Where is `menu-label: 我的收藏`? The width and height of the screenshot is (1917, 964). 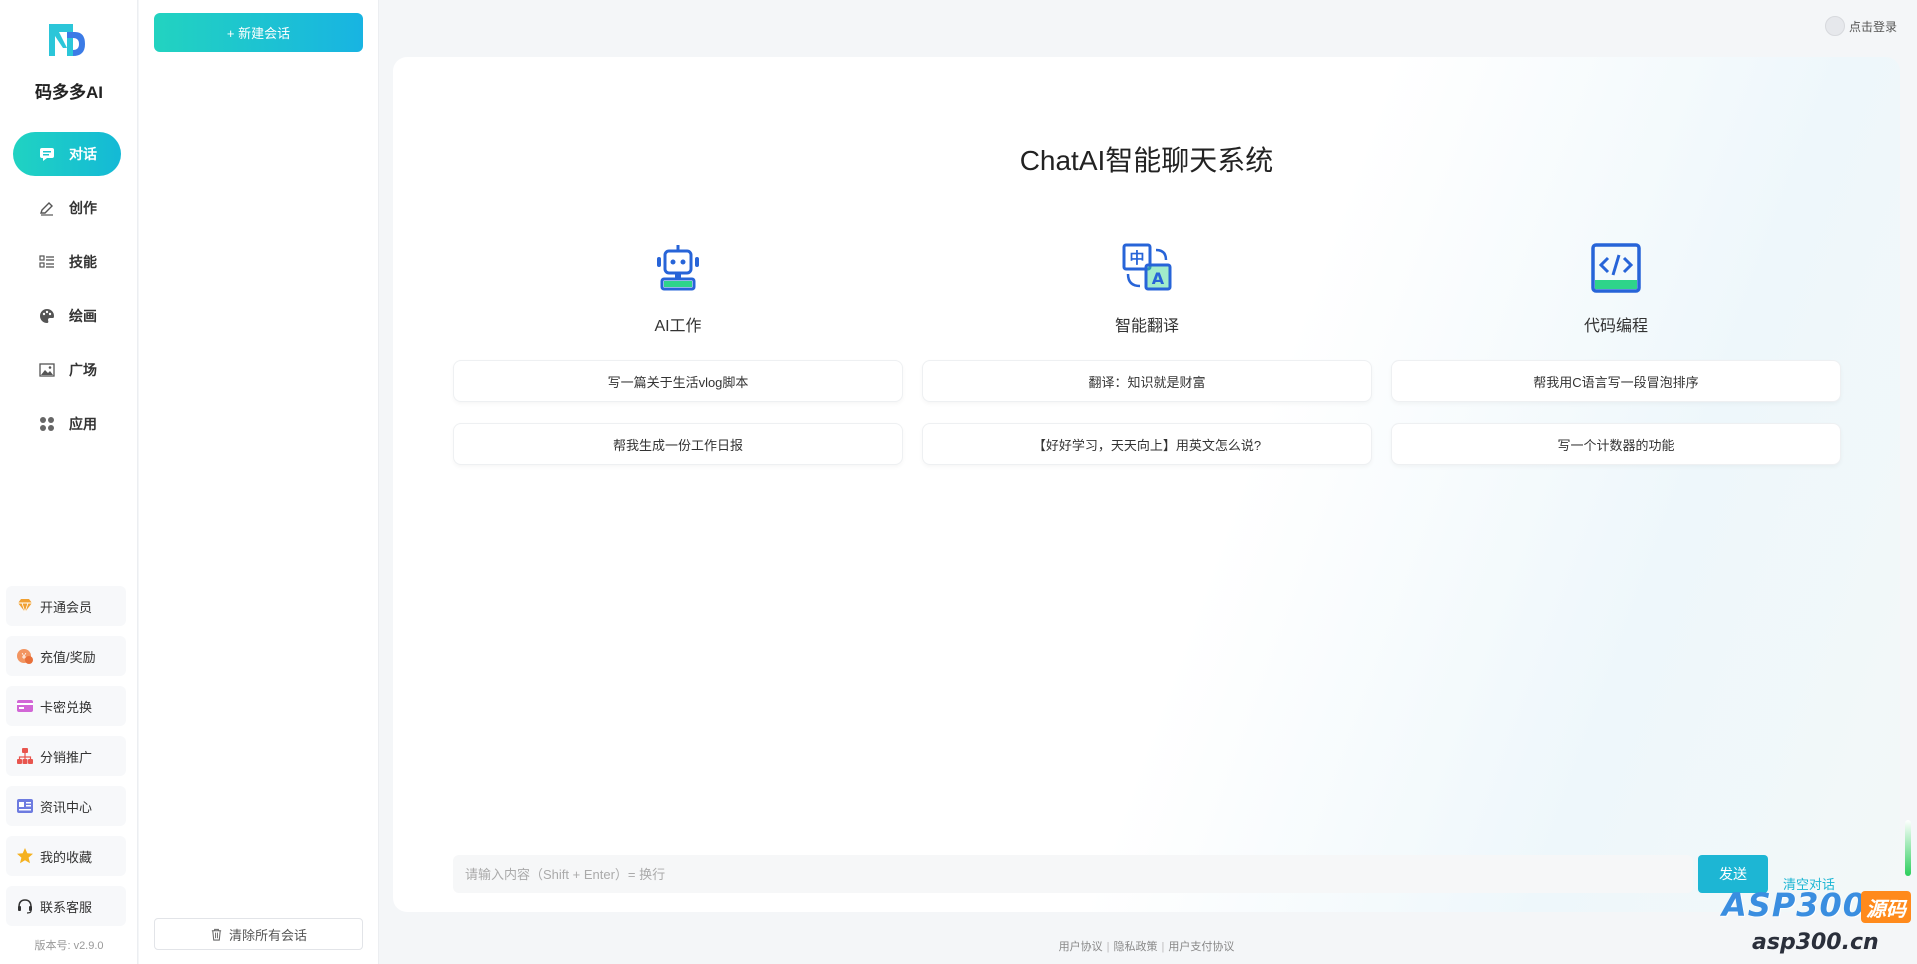 menu-label: 我的收藏 is located at coordinates (66, 857).